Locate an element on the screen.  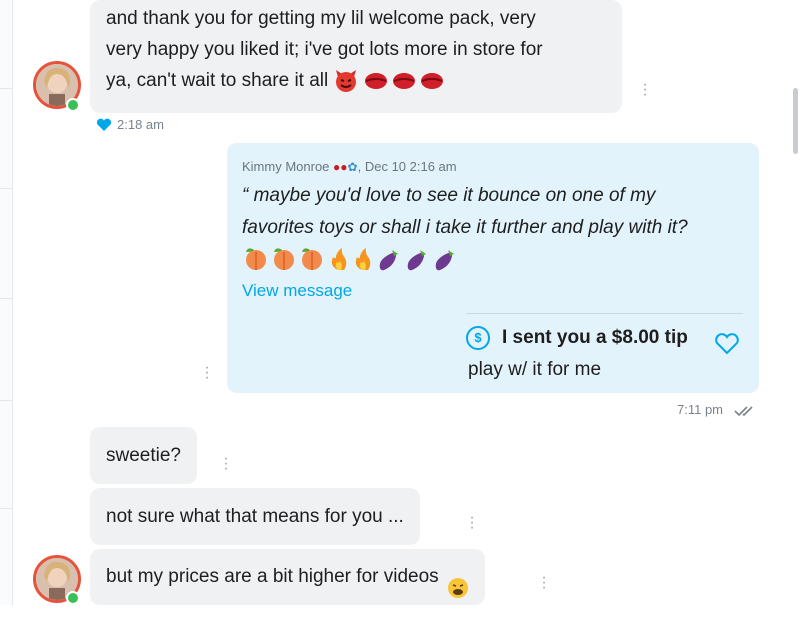
weary-face-emoji is located at coordinates (458, 582).